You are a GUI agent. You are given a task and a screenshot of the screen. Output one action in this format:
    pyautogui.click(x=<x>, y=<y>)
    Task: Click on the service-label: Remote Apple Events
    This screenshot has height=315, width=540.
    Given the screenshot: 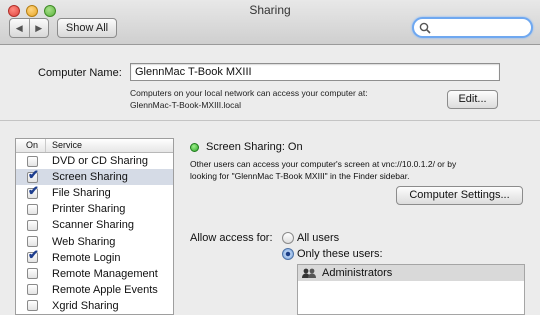 What is the action you would take?
    pyautogui.click(x=105, y=289)
    